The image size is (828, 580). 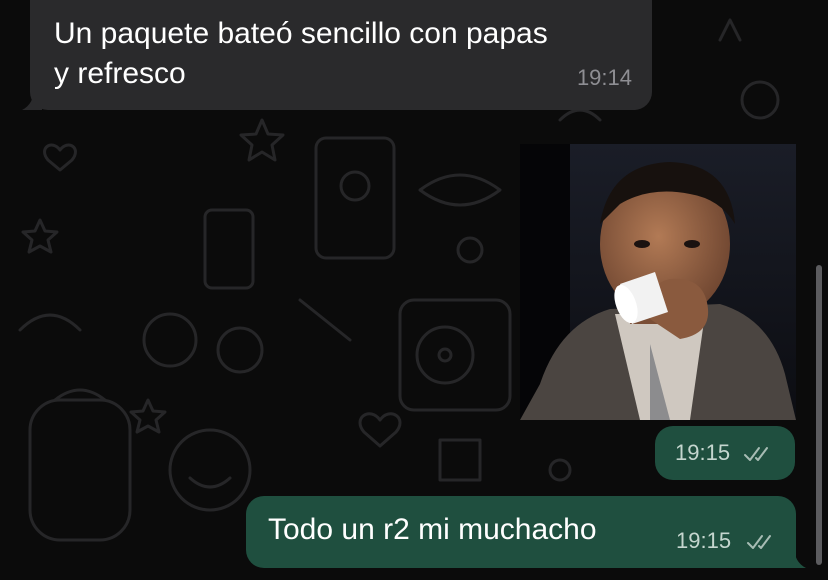 I want to click on image-message-meta: 19:15, so click(x=725, y=453).